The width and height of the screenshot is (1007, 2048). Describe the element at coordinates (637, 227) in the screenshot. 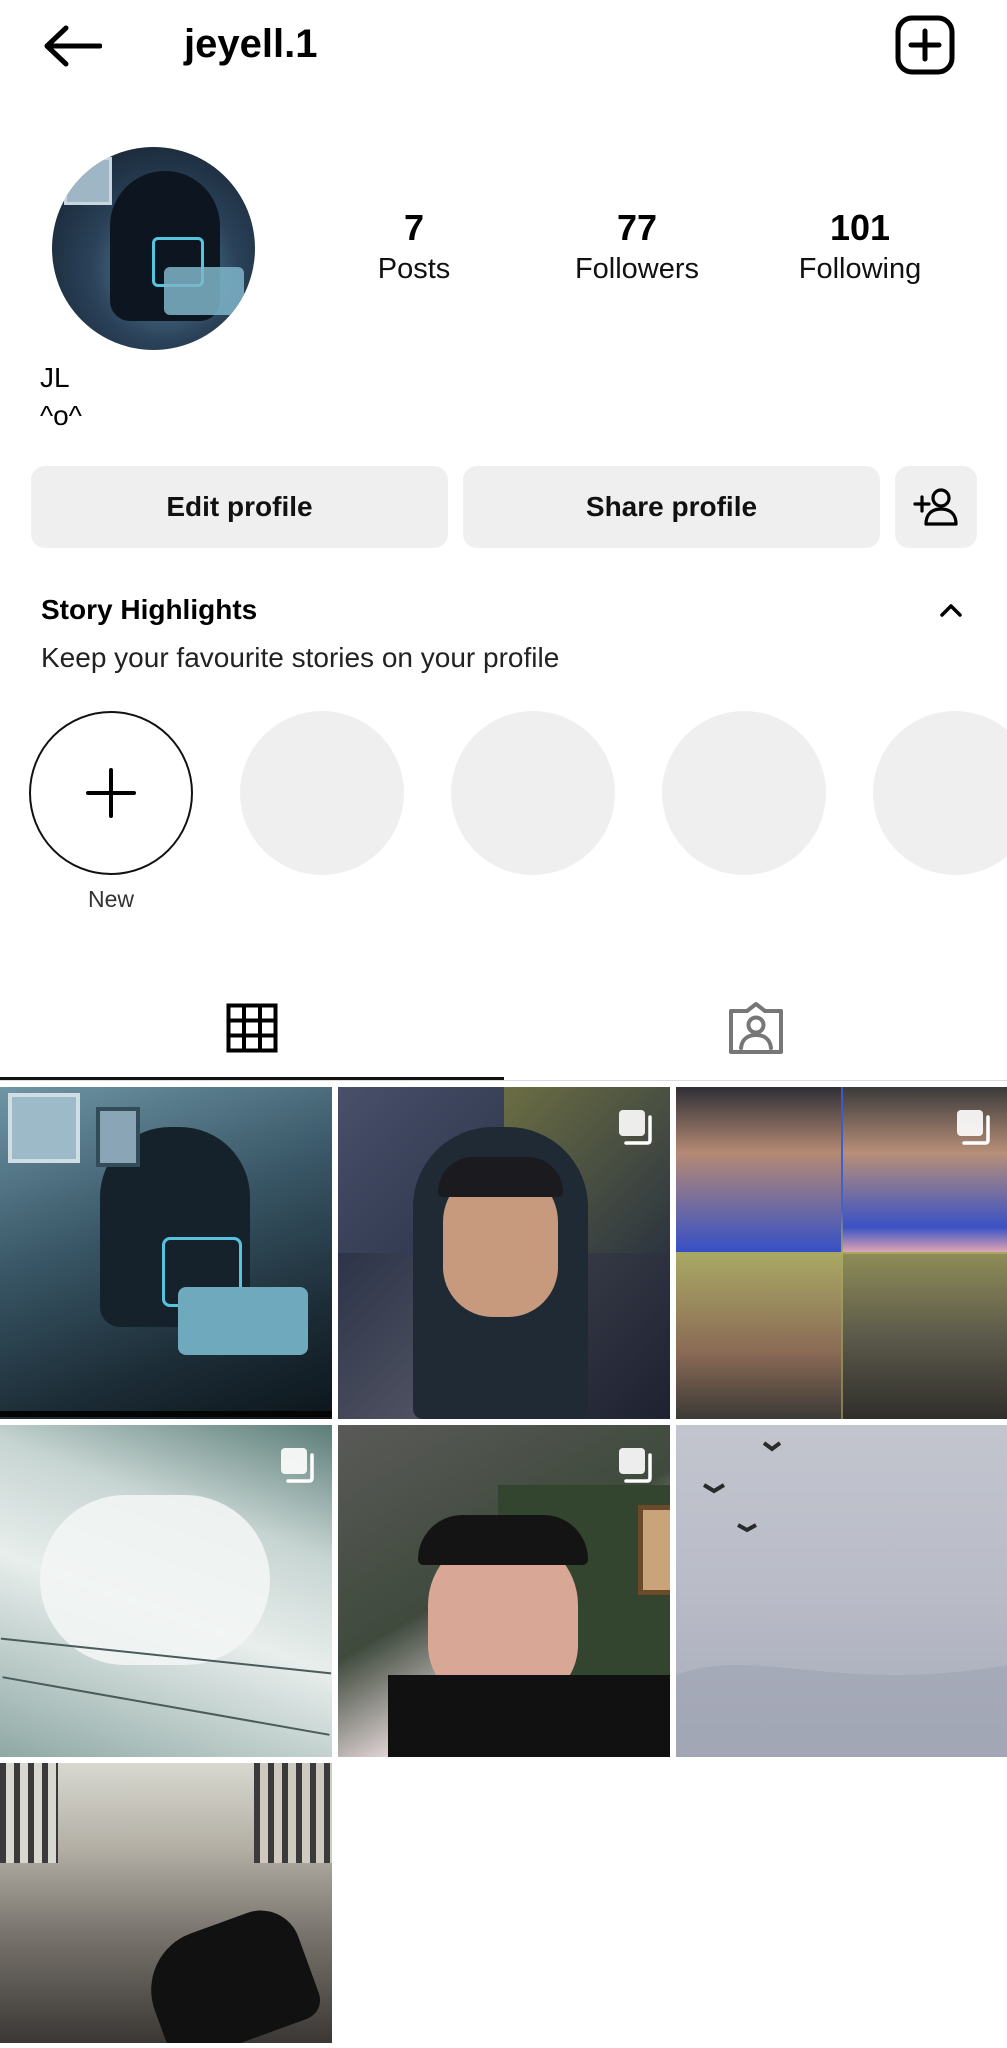

I see `stat-value: 77` at that location.